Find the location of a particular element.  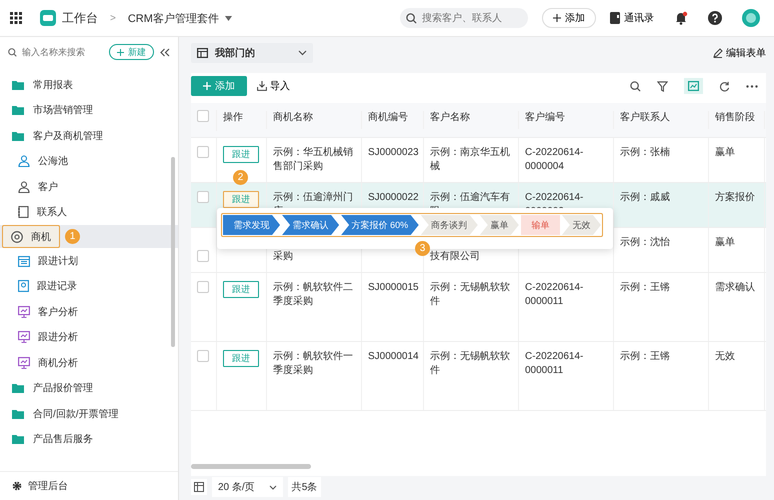

column-header: 客户名称 is located at coordinates (471, 120).